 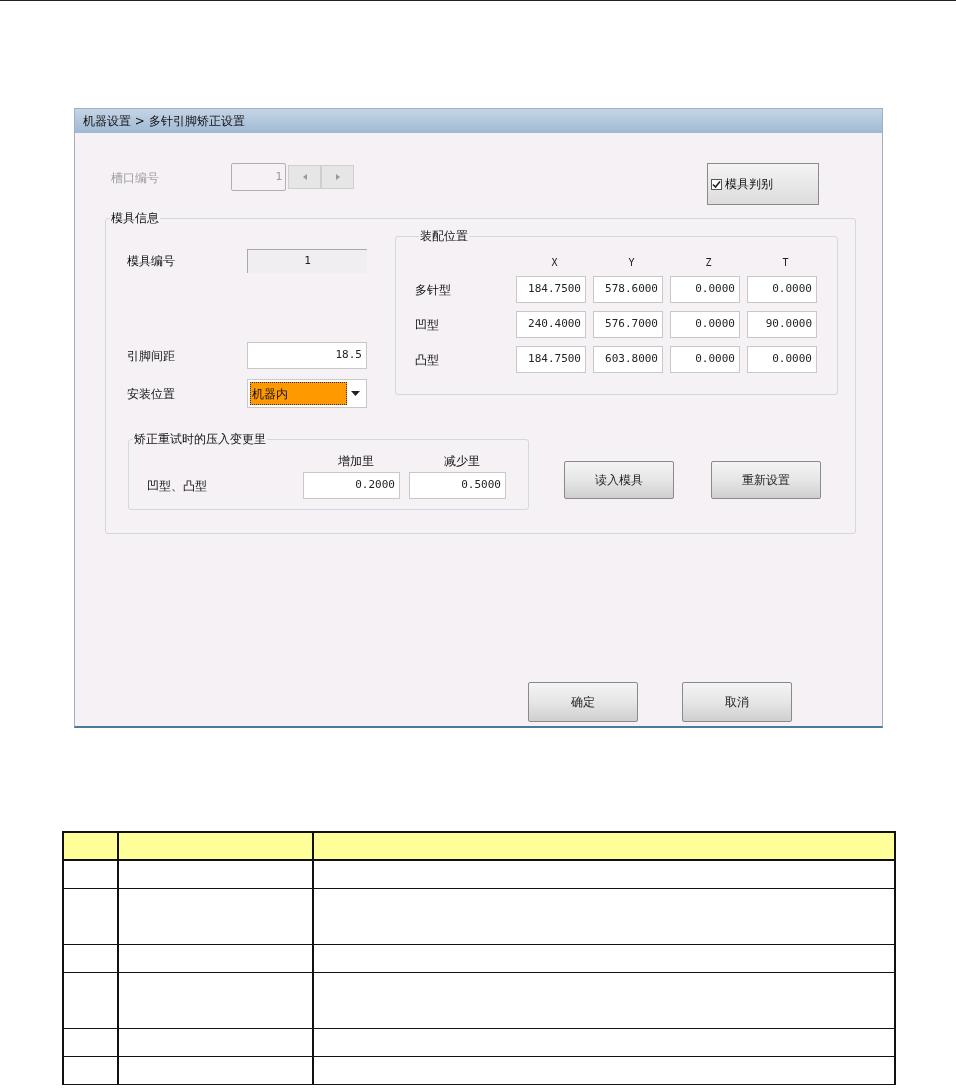 What do you see at coordinates (478, 121) in the screenshot?
I see `breadcrumb-title: 机器设置 > 多针引脚矫正设置` at bounding box center [478, 121].